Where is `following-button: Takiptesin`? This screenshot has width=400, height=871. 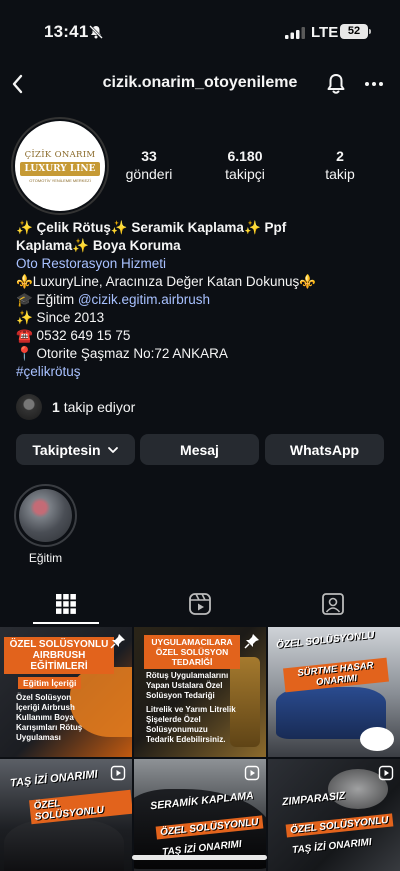 following-button: Takiptesin is located at coordinates (75, 449).